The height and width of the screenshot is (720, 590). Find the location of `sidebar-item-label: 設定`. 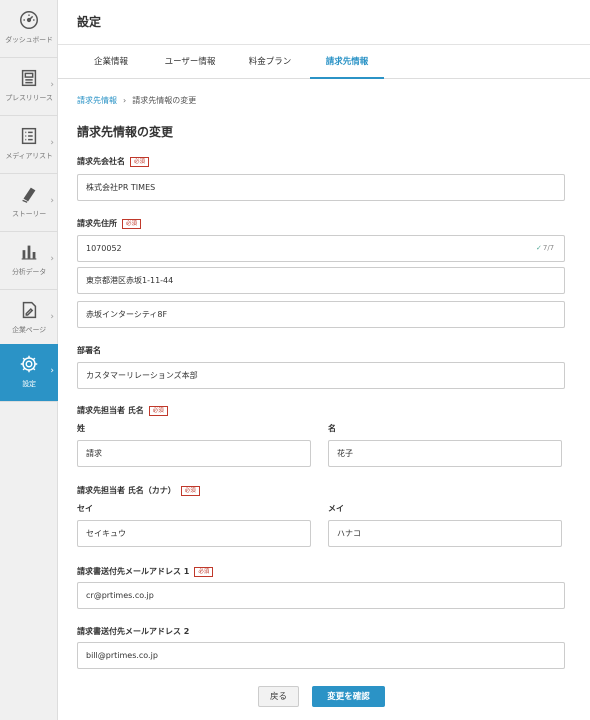

sidebar-item-label: 設定 is located at coordinates (29, 384).